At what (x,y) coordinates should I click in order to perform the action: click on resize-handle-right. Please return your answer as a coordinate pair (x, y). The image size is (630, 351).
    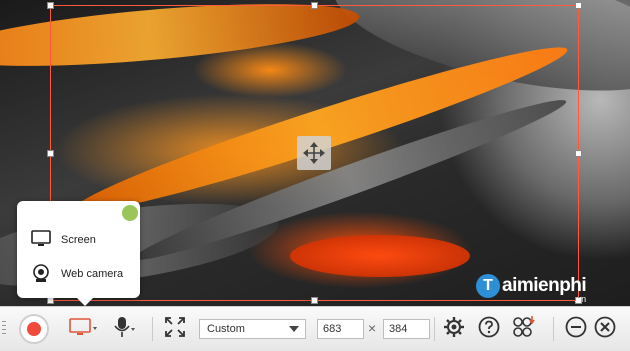
    Looking at the image, I should click on (578, 153).